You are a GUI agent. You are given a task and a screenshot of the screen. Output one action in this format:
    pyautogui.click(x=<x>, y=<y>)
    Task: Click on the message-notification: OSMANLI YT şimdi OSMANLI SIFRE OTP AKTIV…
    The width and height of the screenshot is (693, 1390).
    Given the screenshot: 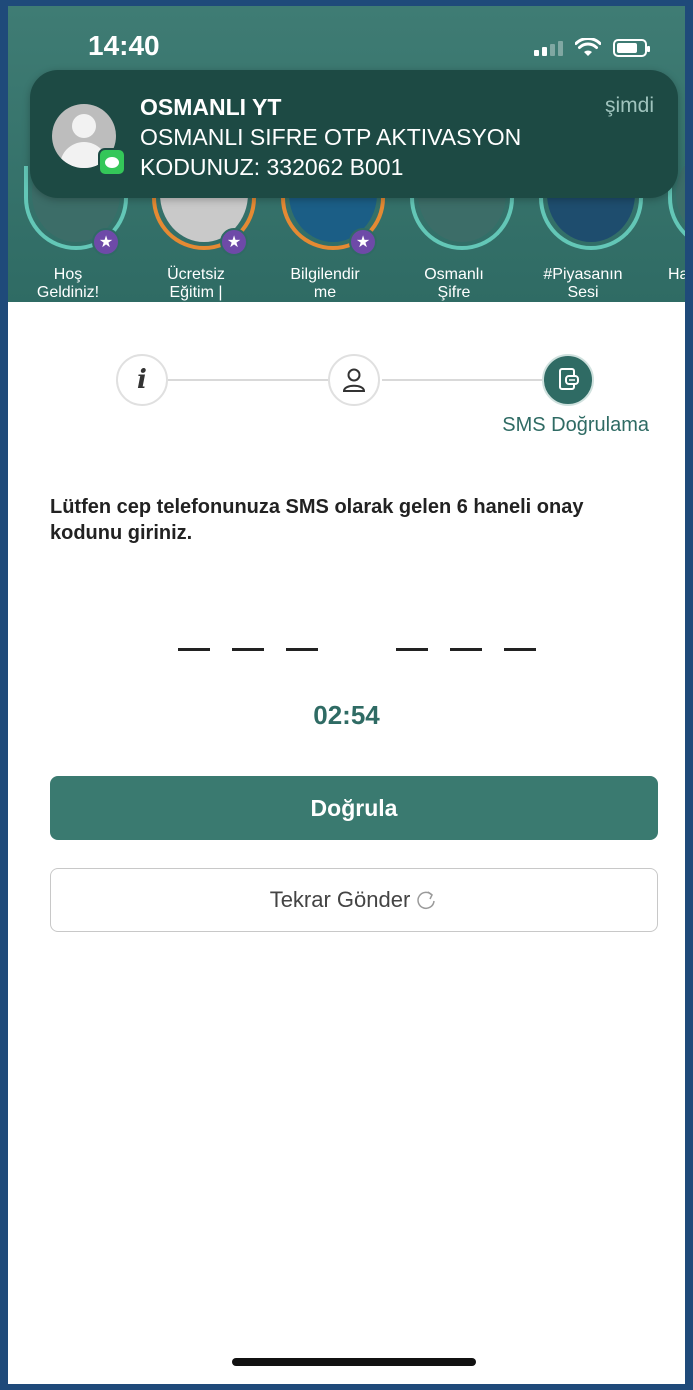 What is the action you would take?
    pyautogui.click(x=354, y=134)
    